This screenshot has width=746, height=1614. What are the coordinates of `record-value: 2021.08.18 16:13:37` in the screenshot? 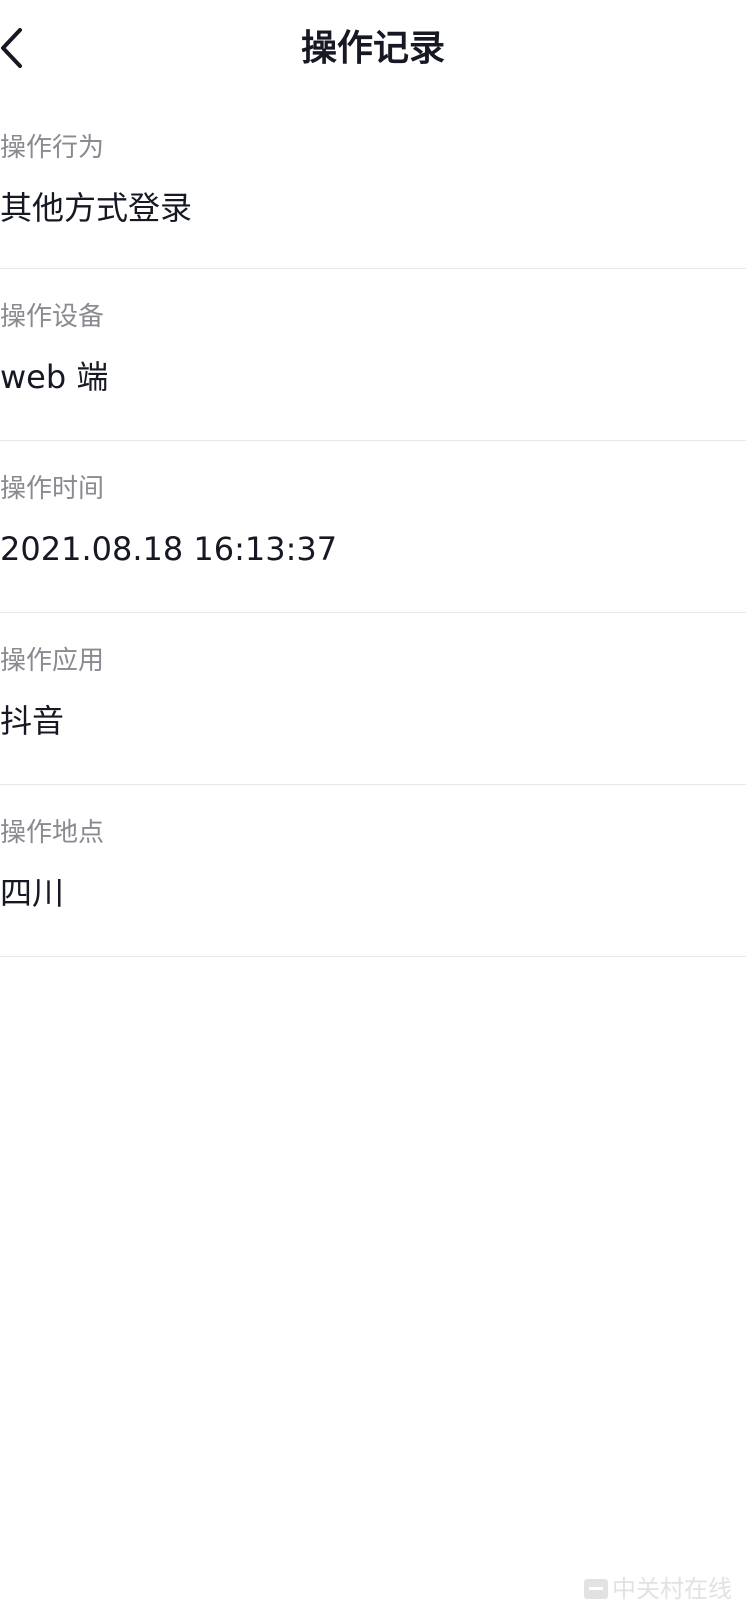 It's located at (169, 549).